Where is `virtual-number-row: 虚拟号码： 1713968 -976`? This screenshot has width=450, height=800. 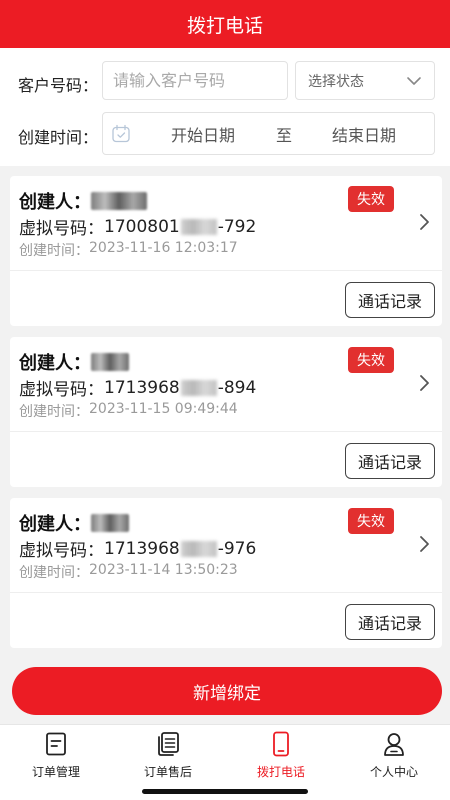 virtual-number-row: 虚拟号码： 1713968 -976 is located at coordinates (138, 549).